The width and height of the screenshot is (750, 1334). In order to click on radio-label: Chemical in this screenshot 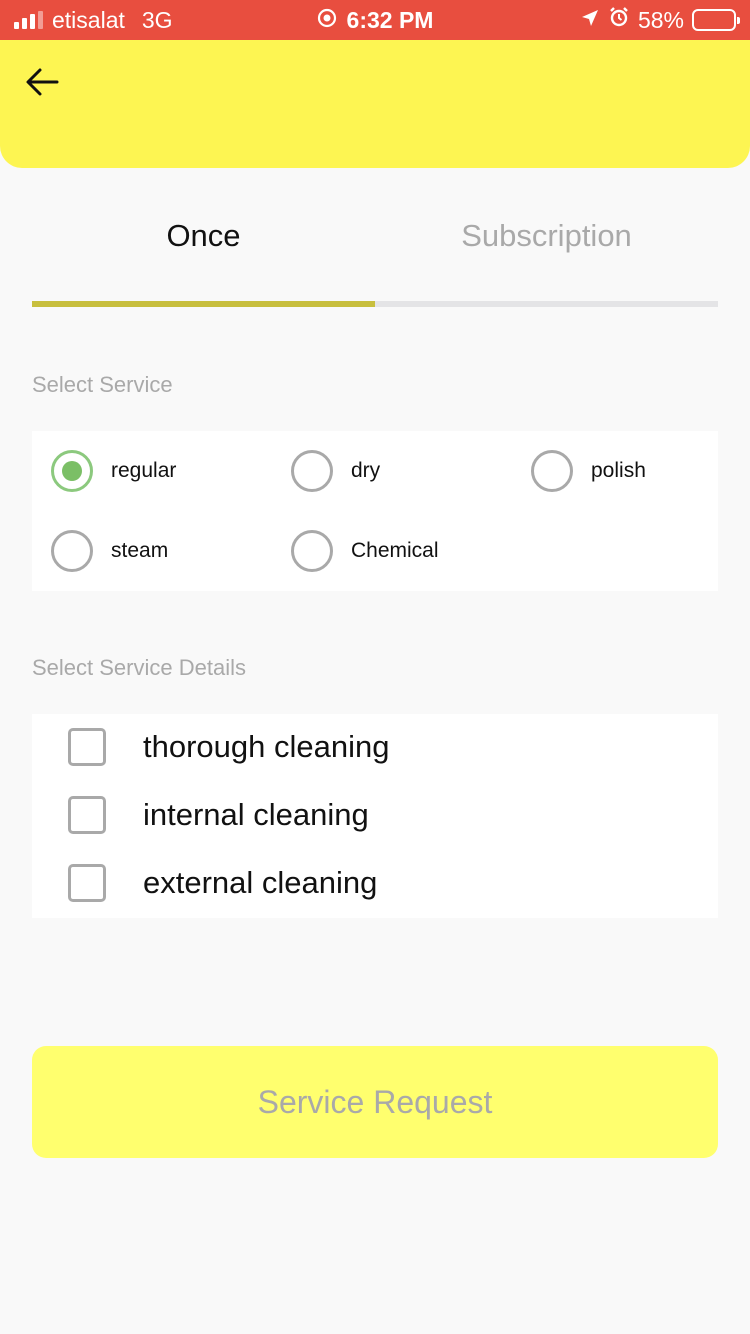, I will do `click(395, 550)`.